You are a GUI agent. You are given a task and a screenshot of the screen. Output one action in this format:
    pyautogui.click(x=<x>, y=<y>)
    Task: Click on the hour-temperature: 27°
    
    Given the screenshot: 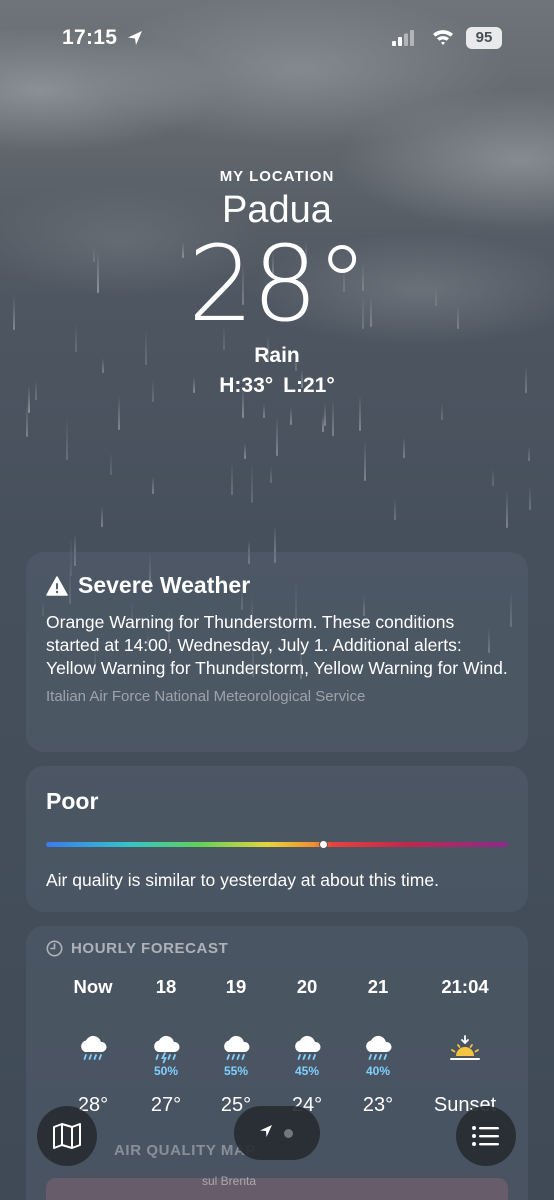 What is the action you would take?
    pyautogui.click(x=166, y=1105)
    